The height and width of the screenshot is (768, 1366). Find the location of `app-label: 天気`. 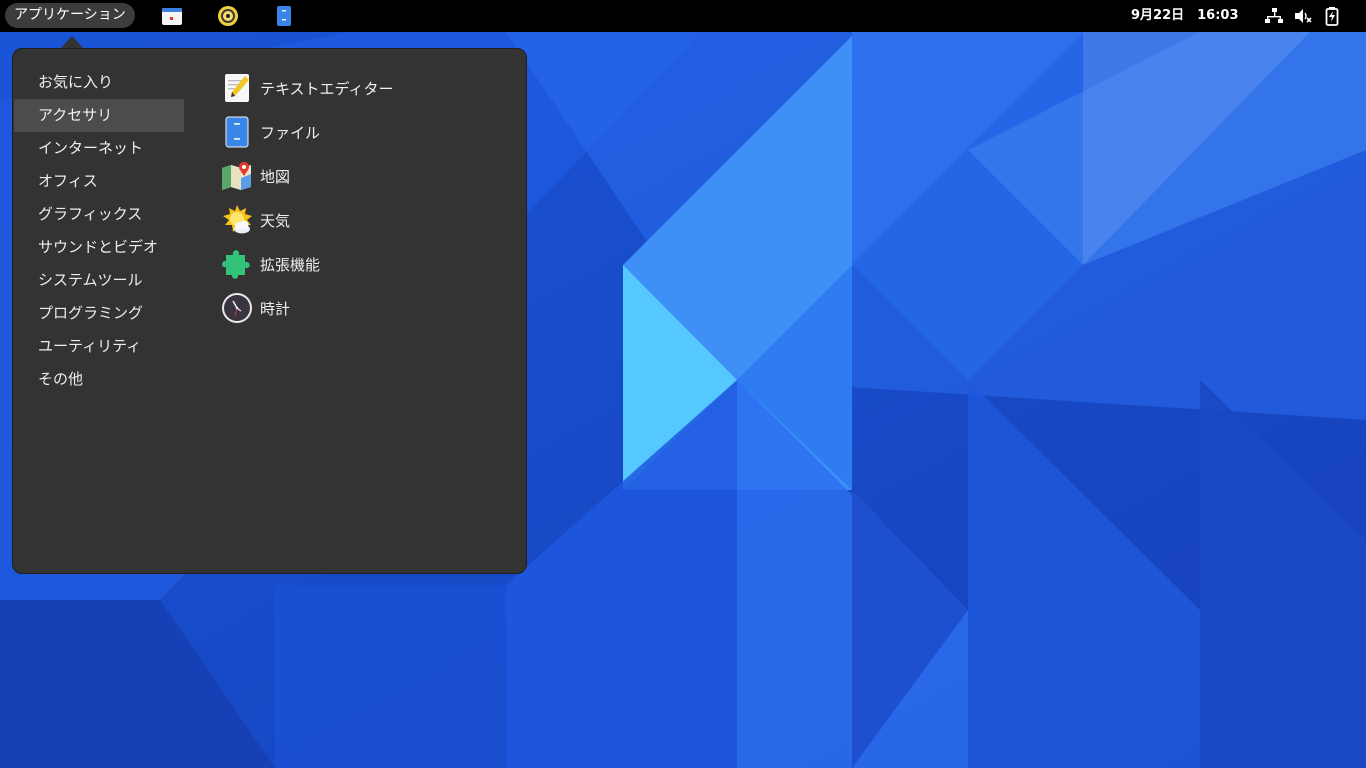

app-label: 天気 is located at coordinates (275, 220).